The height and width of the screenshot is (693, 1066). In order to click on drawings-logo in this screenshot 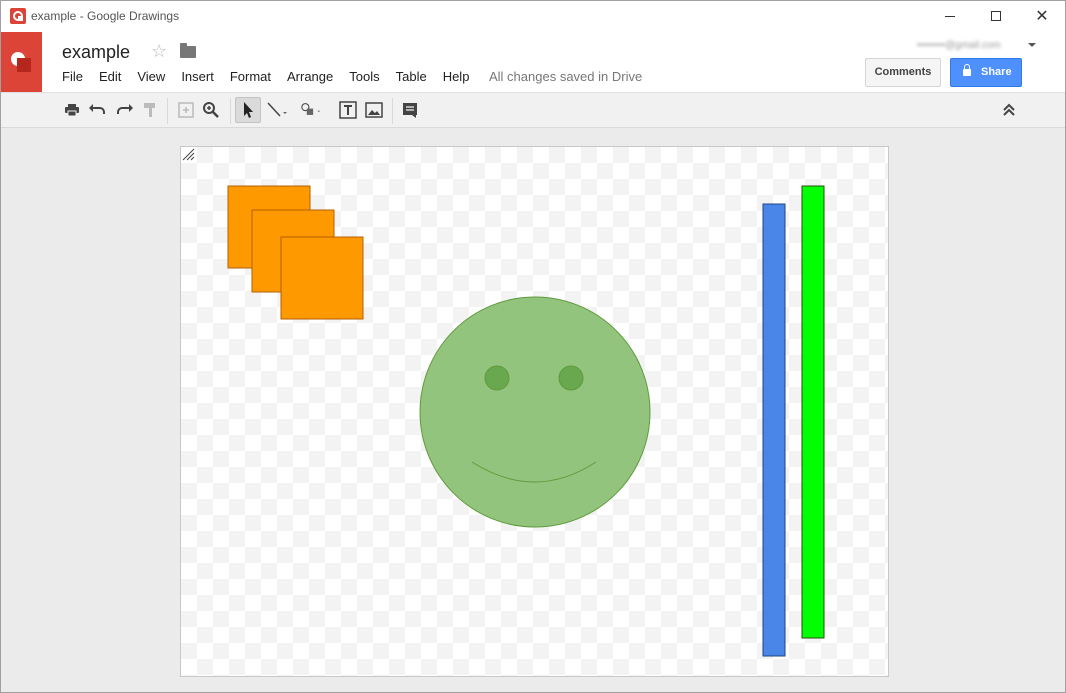, I will do `click(21, 62)`.